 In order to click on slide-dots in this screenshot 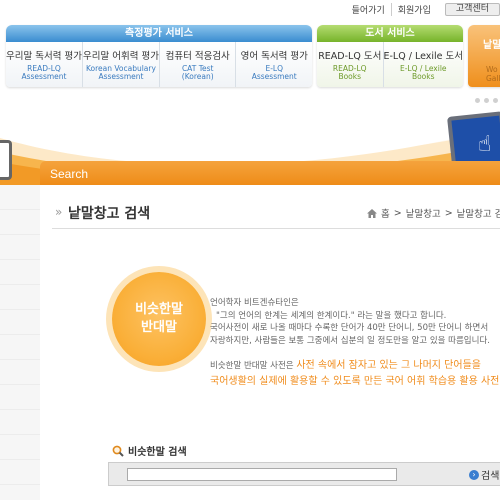, I will do `click(486, 100)`.